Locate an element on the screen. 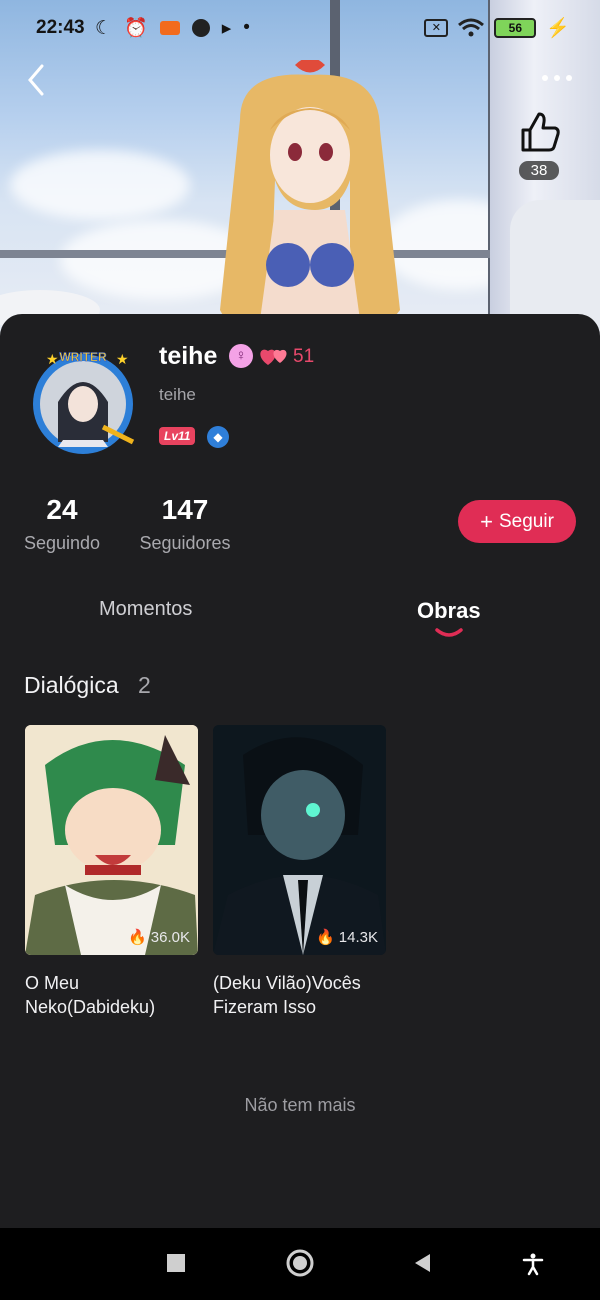  display-name: teihe is located at coordinates (188, 356).